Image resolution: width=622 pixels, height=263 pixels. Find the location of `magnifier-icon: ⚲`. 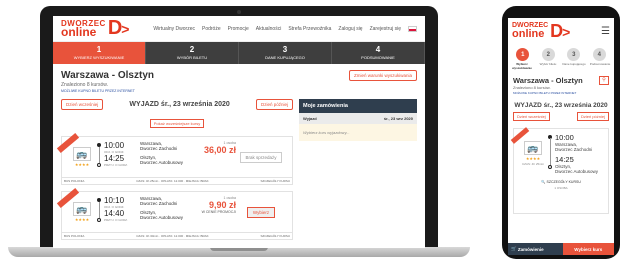

magnifier-icon: ⚲ is located at coordinates (604, 80).